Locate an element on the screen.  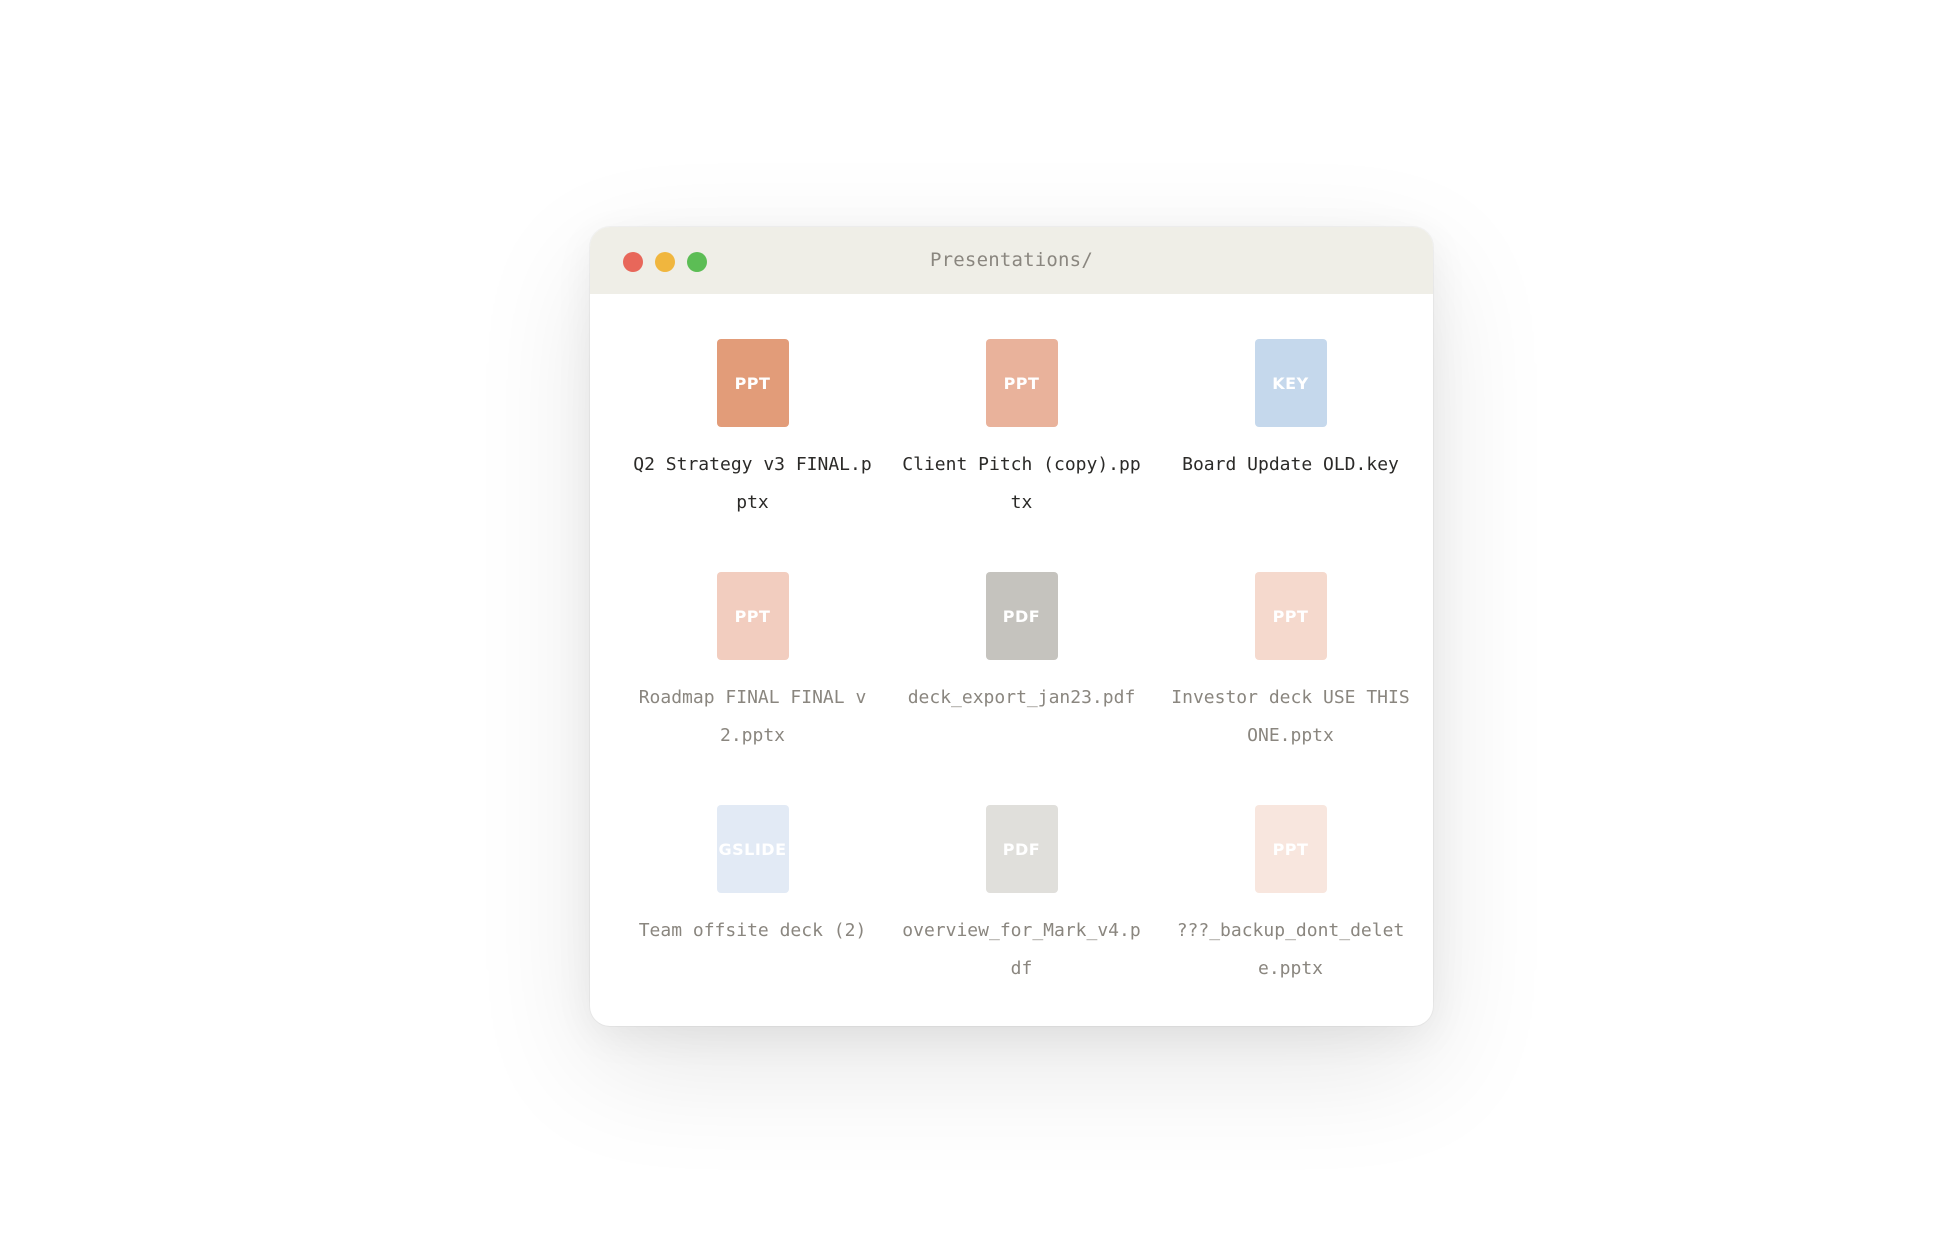
file-type-icon: GSLIDE is located at coordinates (752, 849).